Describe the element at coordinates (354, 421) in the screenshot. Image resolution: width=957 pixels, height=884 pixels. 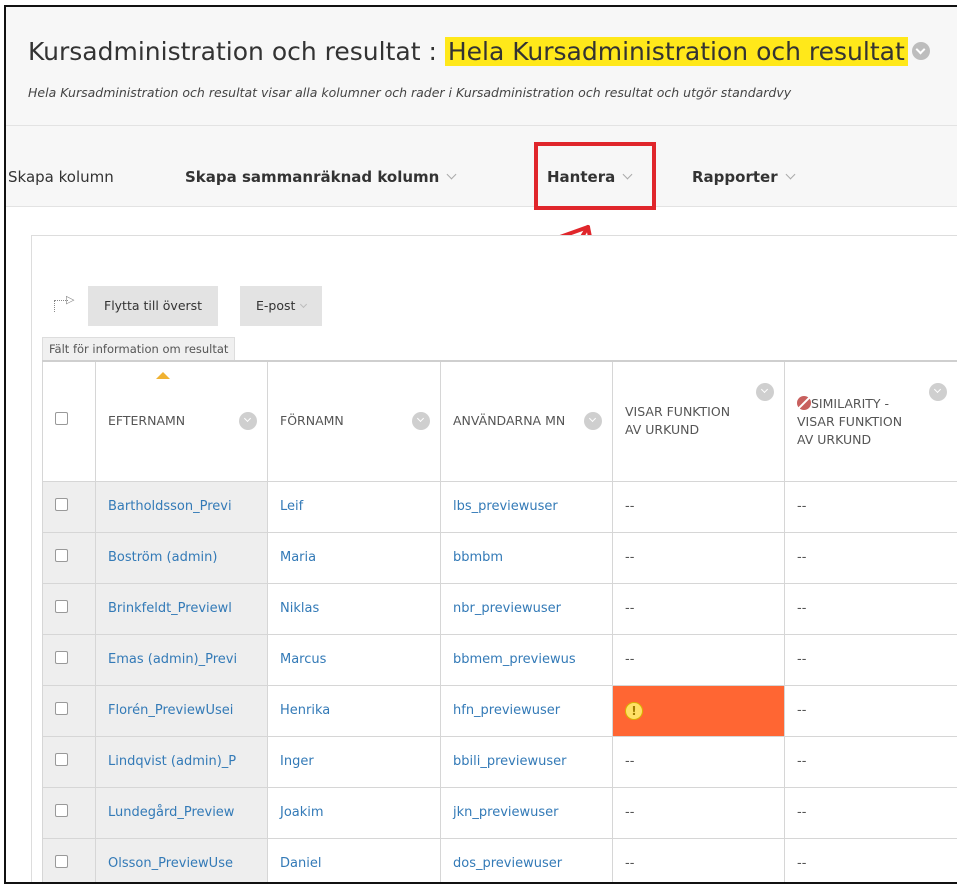
I see `column-header-firstname: FÖRNAMN` at that location.